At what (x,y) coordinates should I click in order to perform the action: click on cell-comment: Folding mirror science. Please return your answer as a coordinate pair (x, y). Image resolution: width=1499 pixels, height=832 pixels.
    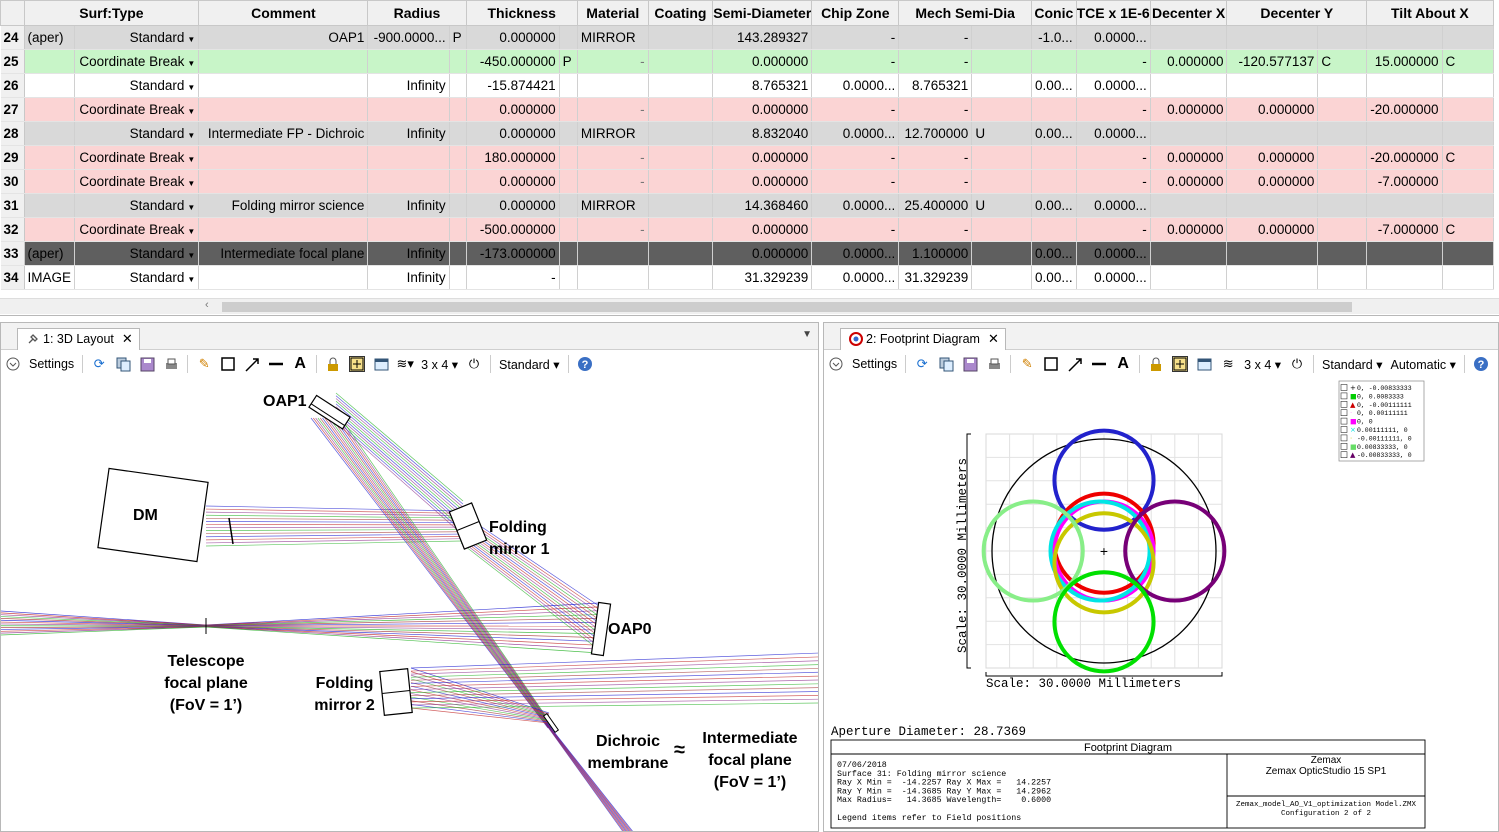
    Looking at the image, I should click on (283, 205).